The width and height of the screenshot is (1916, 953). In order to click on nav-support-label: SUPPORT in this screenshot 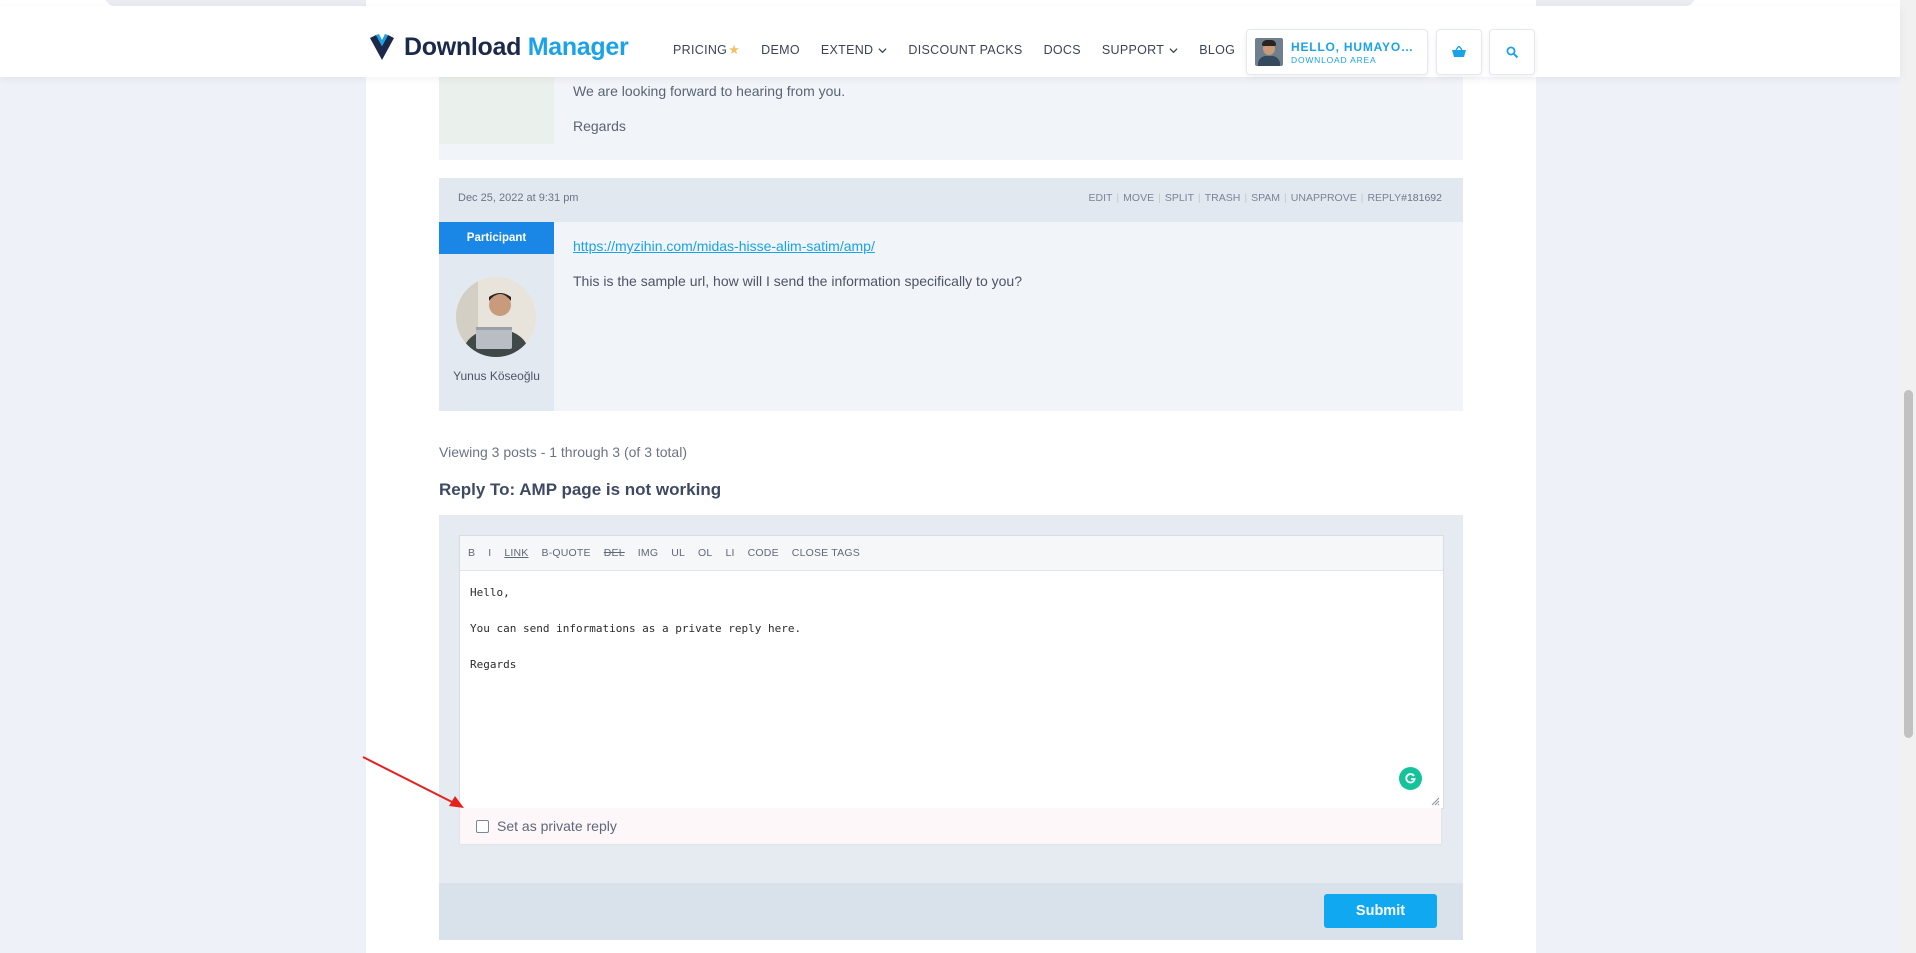, I will do `click(1133, 50)`.